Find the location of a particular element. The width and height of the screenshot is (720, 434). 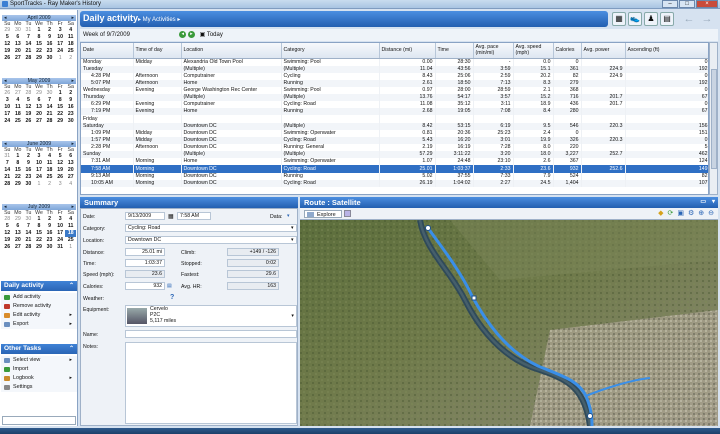

refresh-icon: ⟳ is located at coordinates (670, 213).